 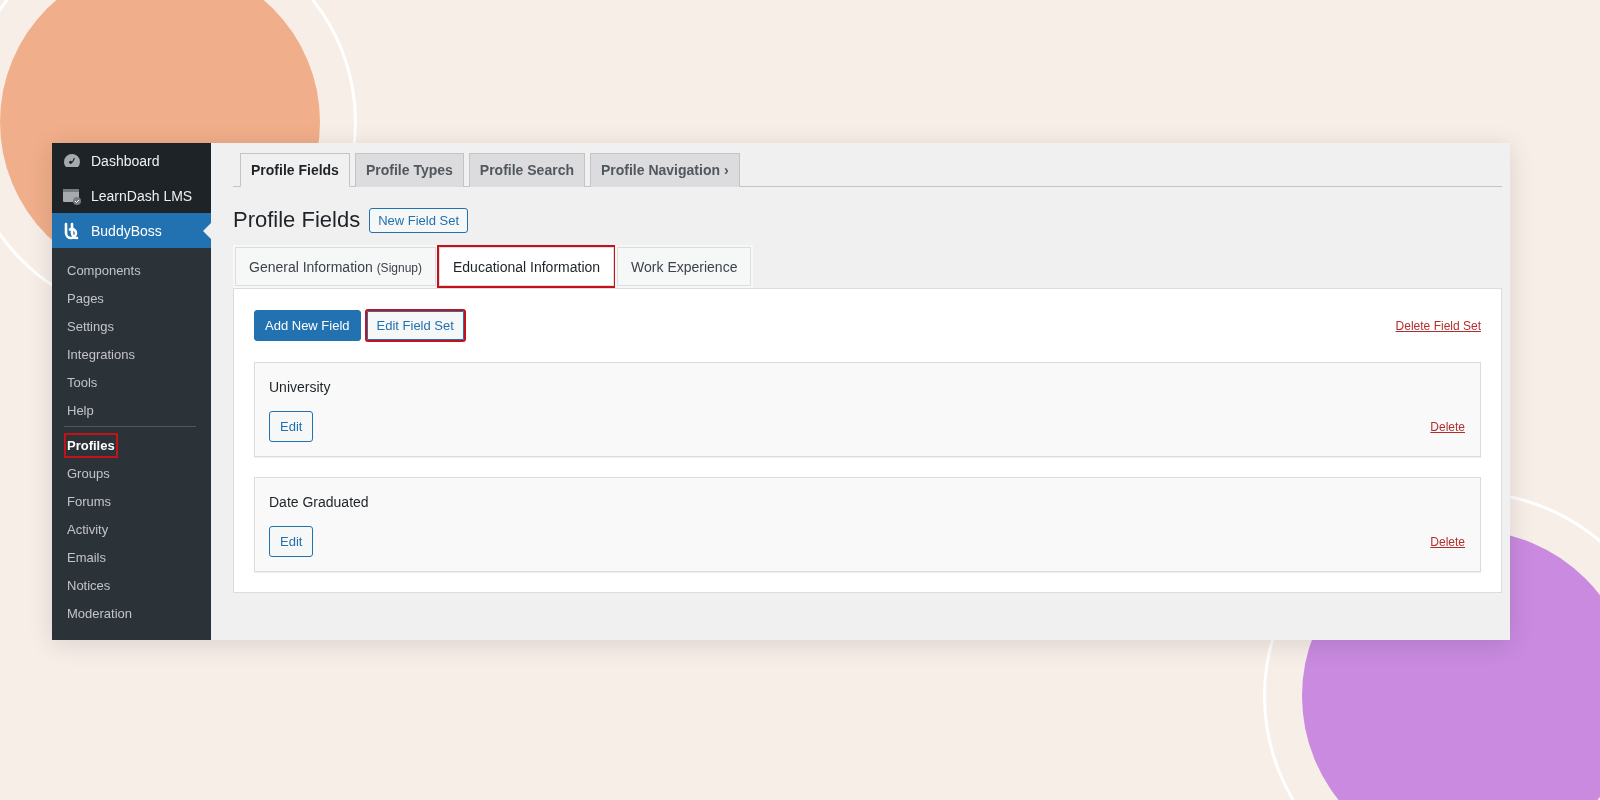 What do you see at coordinates (295, 170) in the screenshot?
I see `nav-tab: Profile Fields` at bounding box center [295, 170].